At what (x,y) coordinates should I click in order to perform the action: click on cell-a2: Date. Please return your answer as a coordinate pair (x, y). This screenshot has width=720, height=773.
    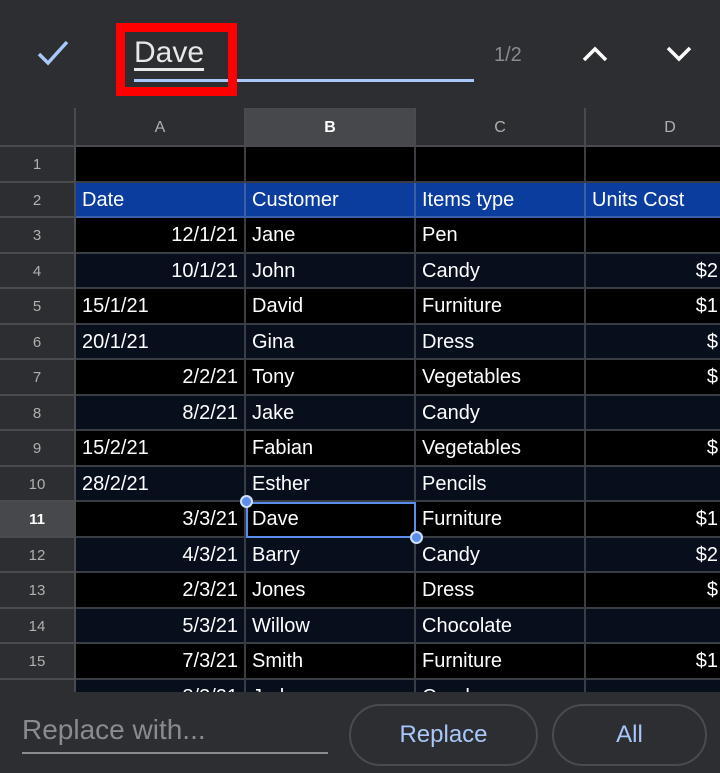
    Looking at the image, I should click on (161, 200).